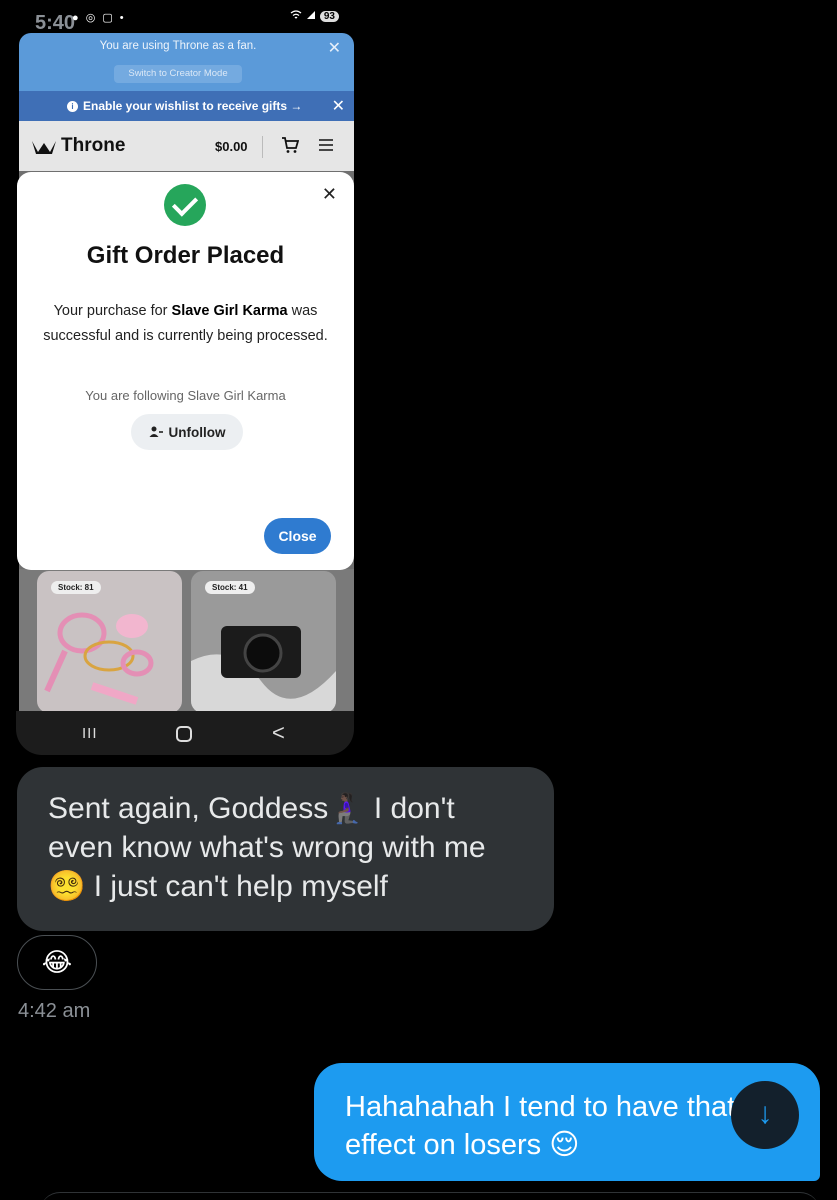  What do you see at coordinates (231, 146) in the screenshot?
I see `cart-total: $0.00` at bounding box center [231, 146].